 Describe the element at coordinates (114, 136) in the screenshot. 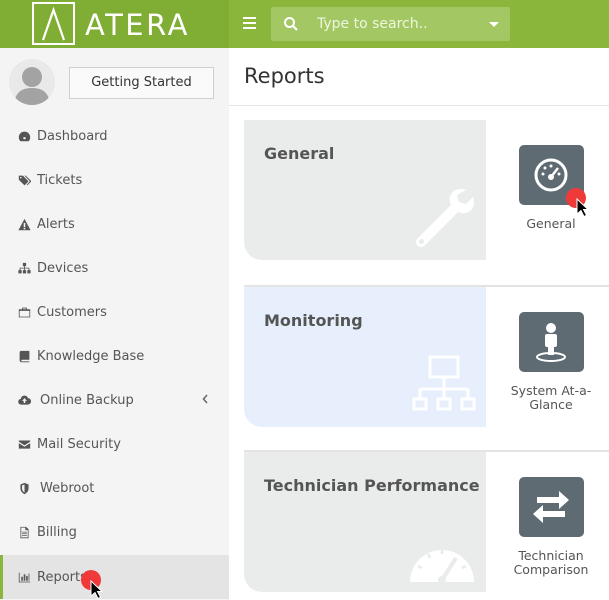

I see `sidebar-item-dashboard: Dashboard` at that location.